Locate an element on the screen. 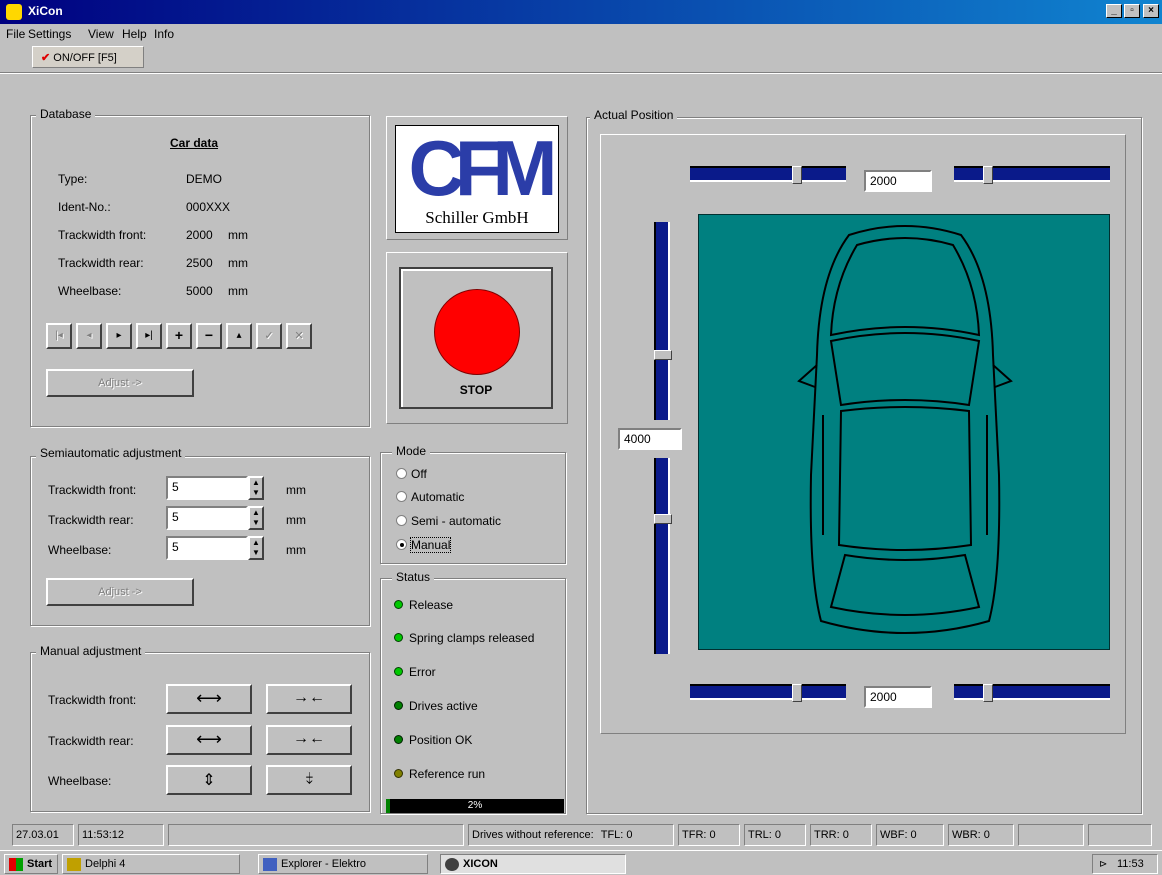 Image resolution: width=1162 pixels, height=875 pixels. stop-button: STOP is located at coordinates (476, 338).